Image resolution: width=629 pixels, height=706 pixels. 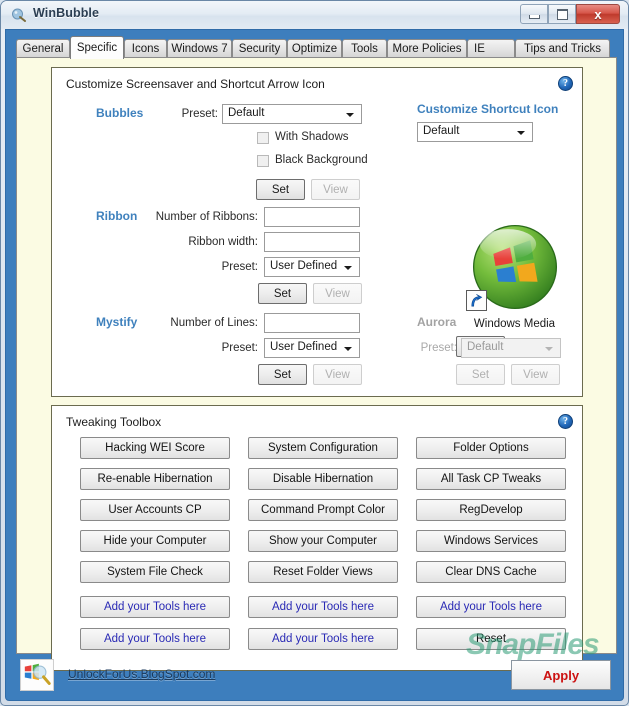 What do you see at coordinates (480, 374) in the screenshot?
I see `aurora-set-button: Set` at bounding box center [480, 374].